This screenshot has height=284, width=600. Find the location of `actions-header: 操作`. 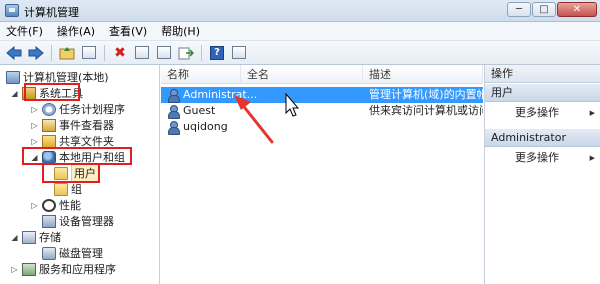

actions-header: 操作 is located at coordinates (542, 74).